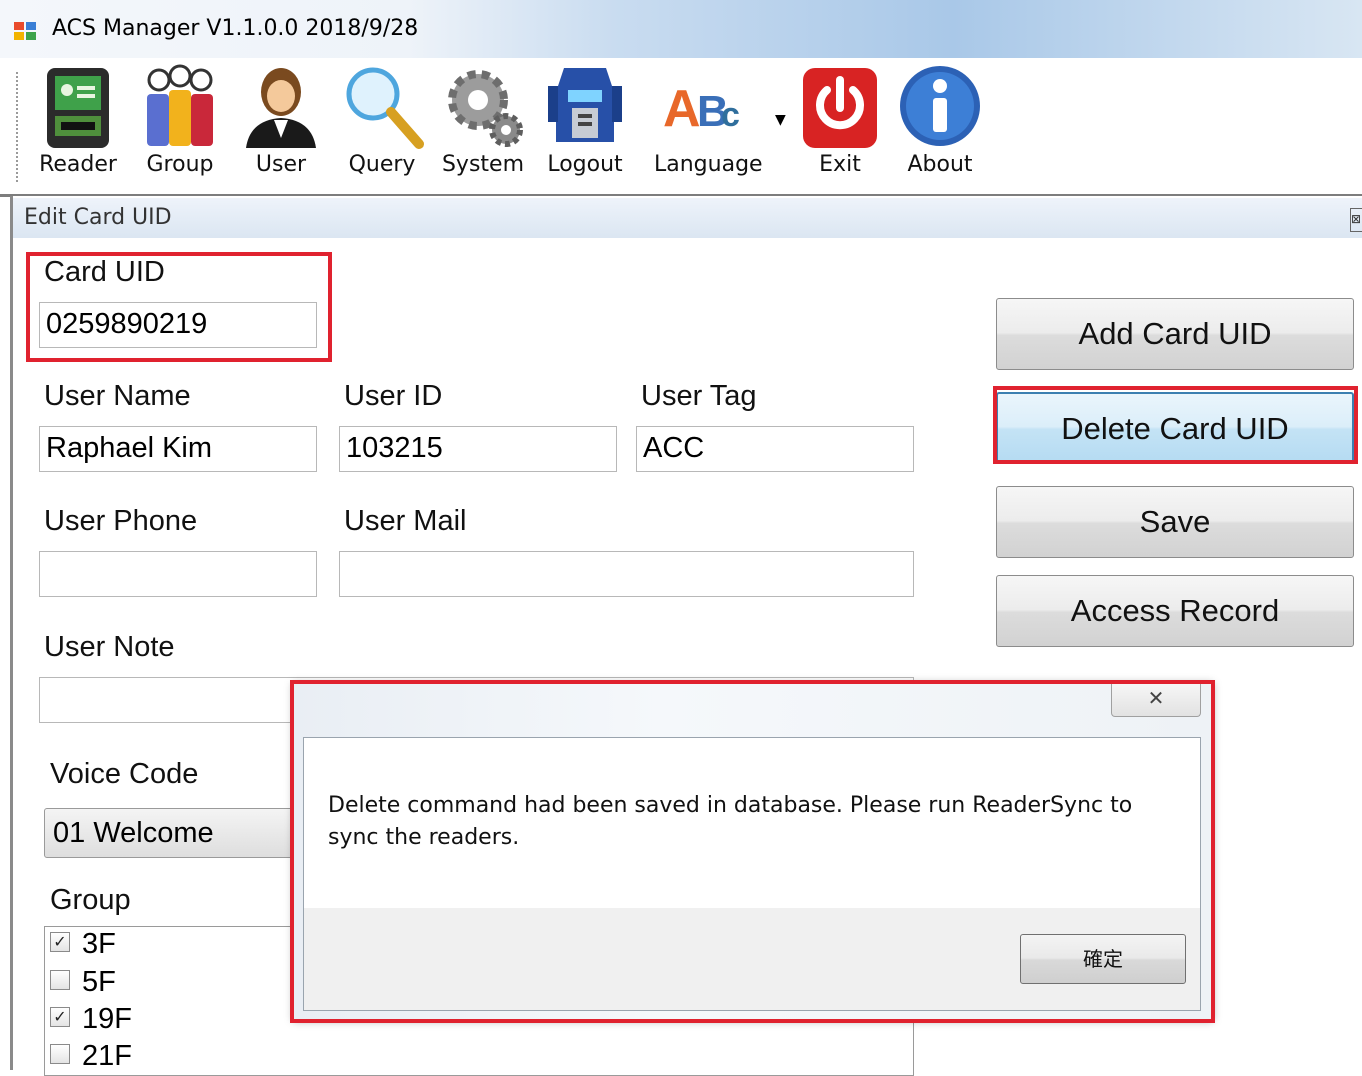 This screenshot has width=1362, height=1076. I want to click on power-icon, so click(840, 108).